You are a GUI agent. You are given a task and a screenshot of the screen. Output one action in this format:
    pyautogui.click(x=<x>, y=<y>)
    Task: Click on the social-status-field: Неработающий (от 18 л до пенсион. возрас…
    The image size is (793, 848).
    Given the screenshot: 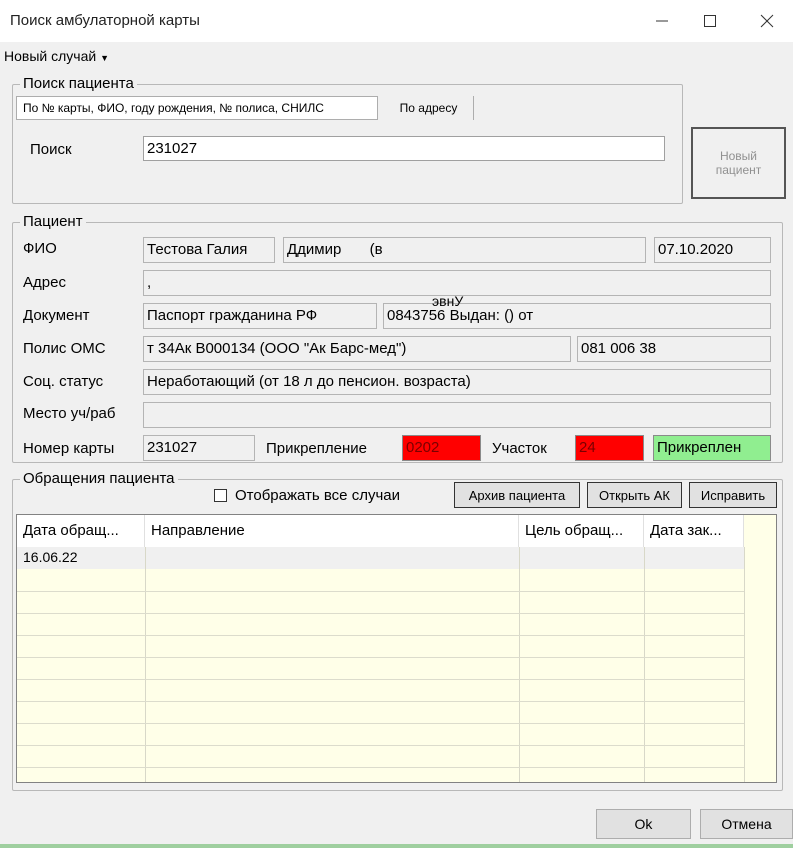 What is the action you would take?
    pyautogui.click(x=457, y=382)
    